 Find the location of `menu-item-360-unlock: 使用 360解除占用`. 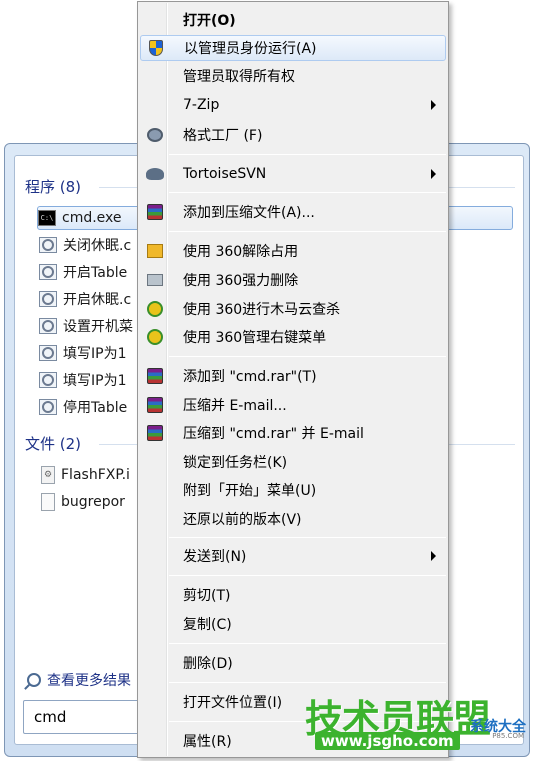

menu-item-360-unlock: 使用 360解除占用 is located at coordinates (293, 251).